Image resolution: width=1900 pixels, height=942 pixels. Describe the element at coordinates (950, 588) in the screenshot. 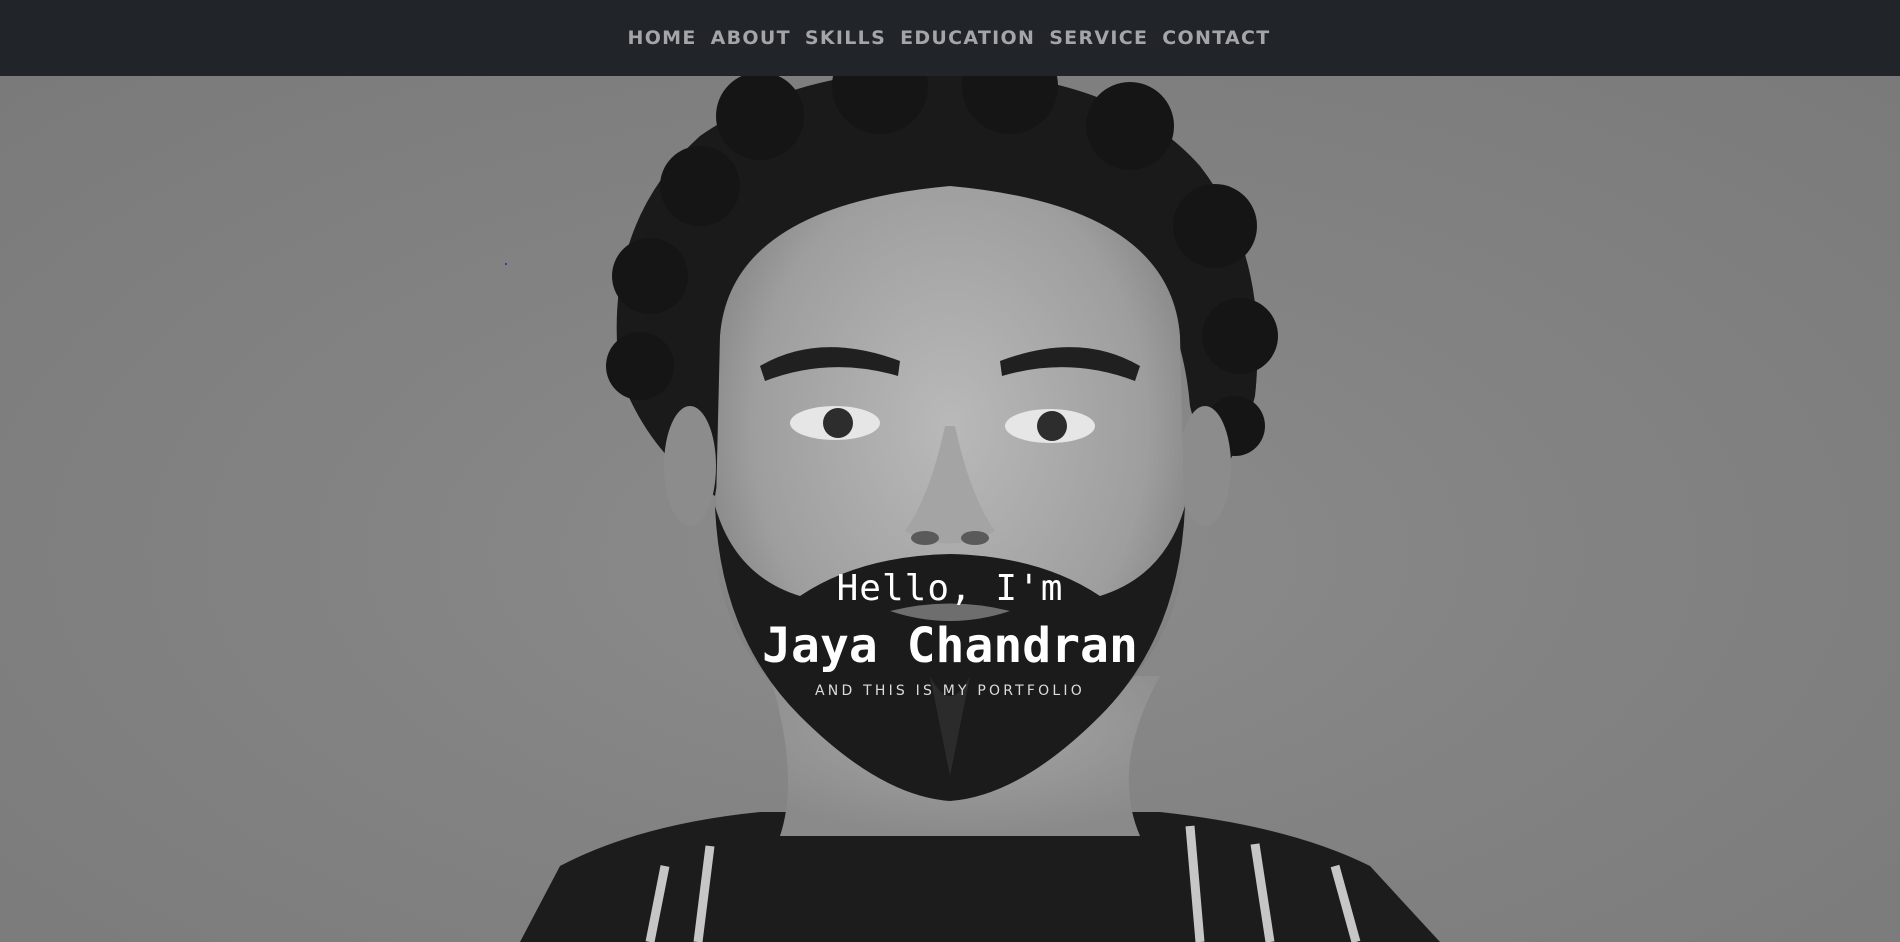

I see `hero-greeting: Hello, I'm` at that location.